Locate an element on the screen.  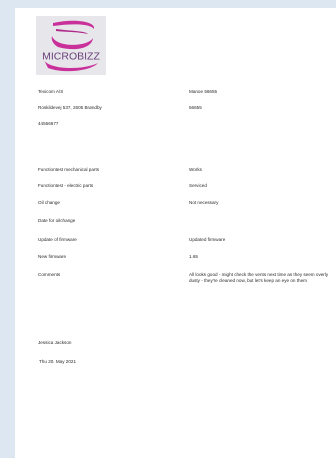
microbizz-logo: MICROBIZZ is located at coordinates (71, 45).